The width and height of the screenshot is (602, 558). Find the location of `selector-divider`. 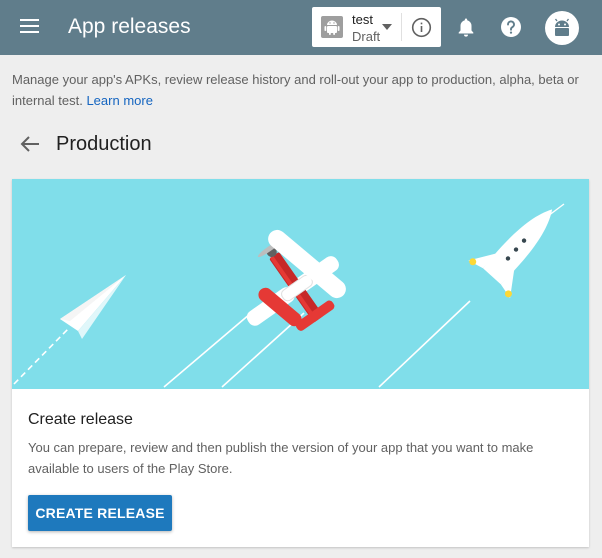

selector-divider is located at coordinates (401, 27).